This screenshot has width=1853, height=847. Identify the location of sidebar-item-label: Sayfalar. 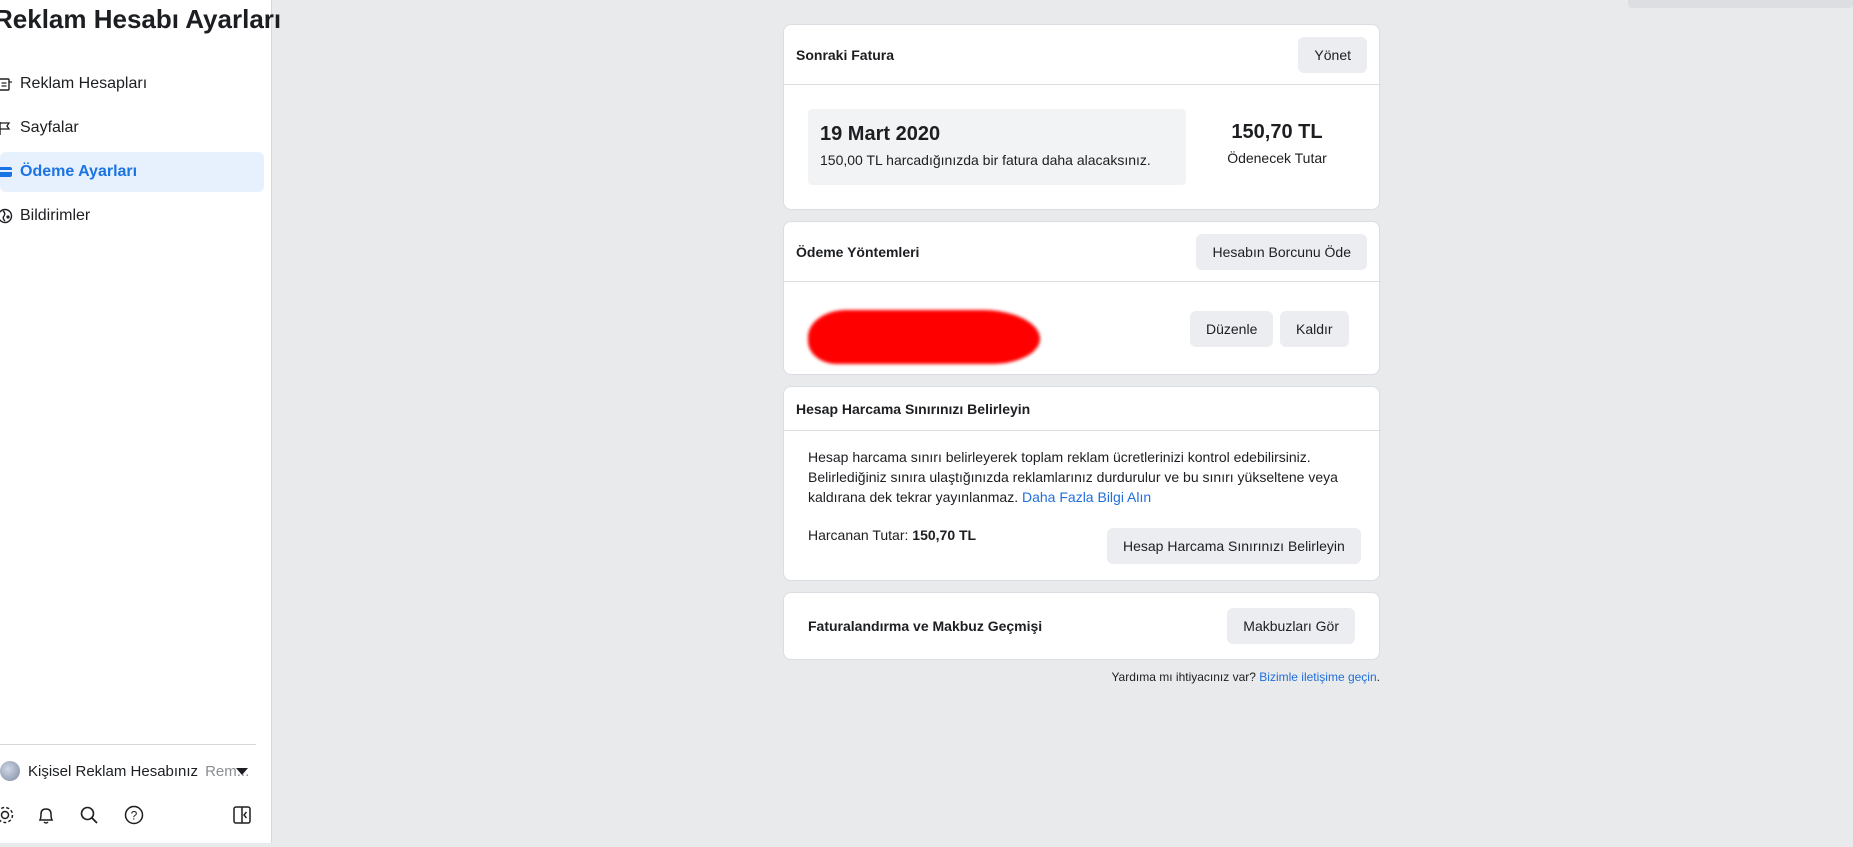
(49, 127).